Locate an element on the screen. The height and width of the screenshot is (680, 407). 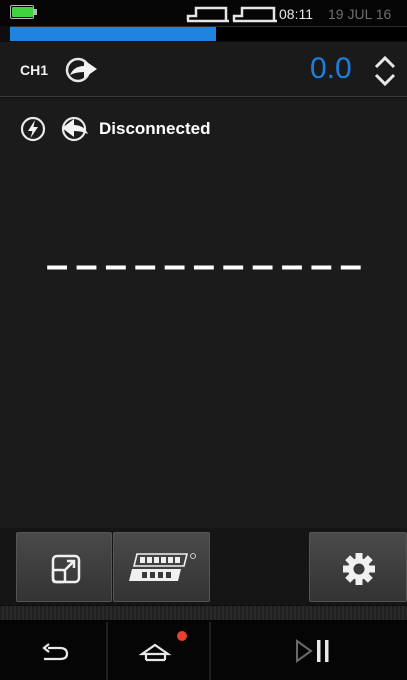
battery-icon is located at coordinates (22, 12).